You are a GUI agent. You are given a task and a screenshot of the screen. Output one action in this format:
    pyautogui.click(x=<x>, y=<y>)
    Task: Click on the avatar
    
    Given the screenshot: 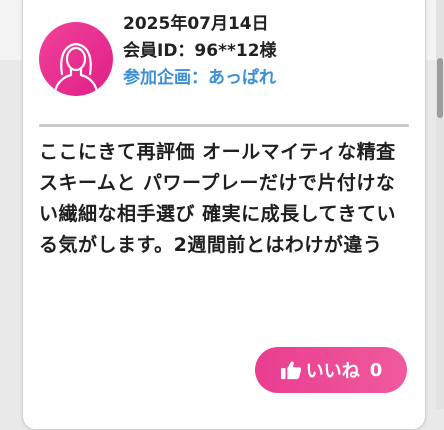 What is the action you would take?
    pyautogui.click(x=76, y=59)
    